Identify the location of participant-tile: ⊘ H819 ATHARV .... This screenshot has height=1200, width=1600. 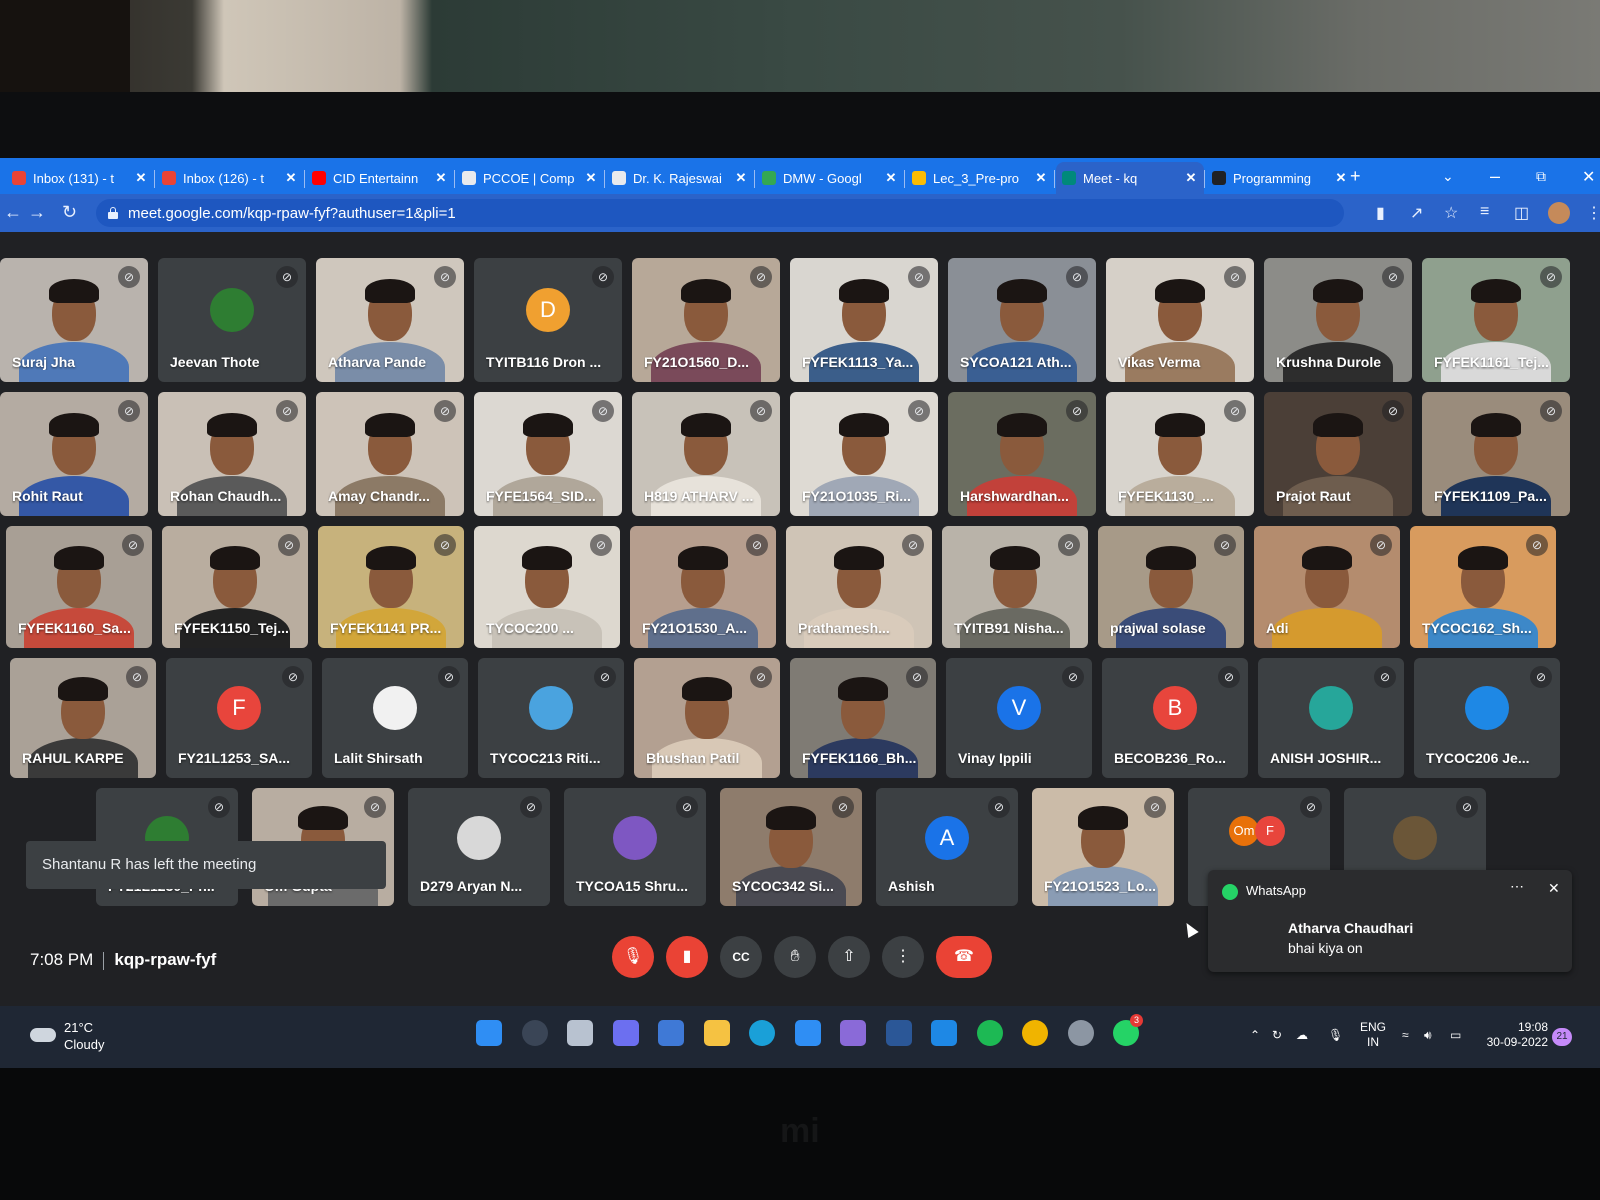
(706, 454).